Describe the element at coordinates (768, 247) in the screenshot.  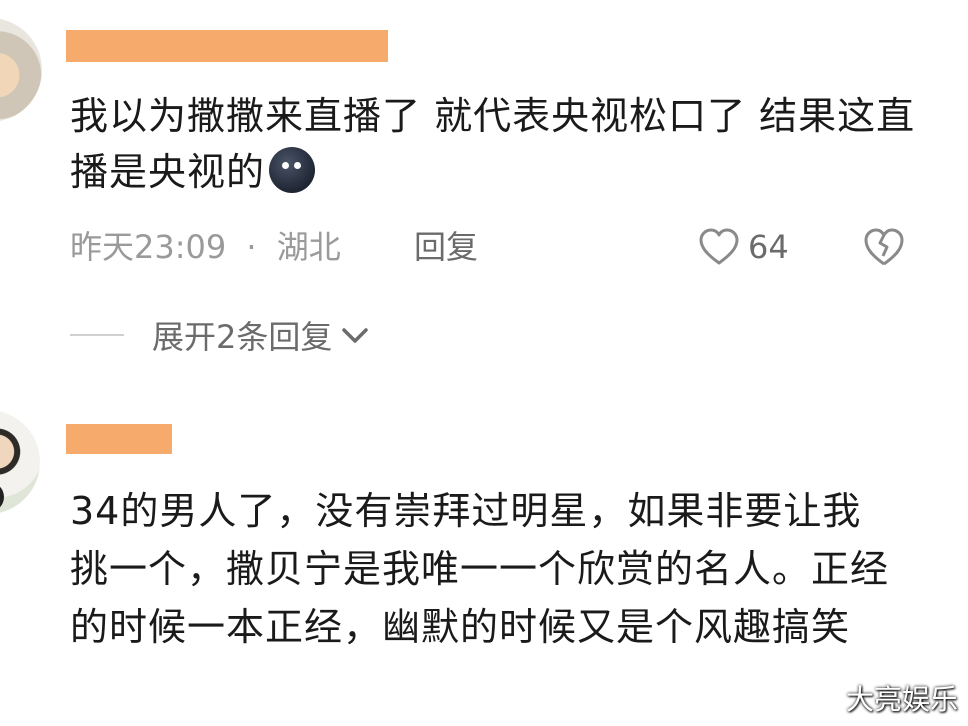
I see `like-count: 64` at that location.